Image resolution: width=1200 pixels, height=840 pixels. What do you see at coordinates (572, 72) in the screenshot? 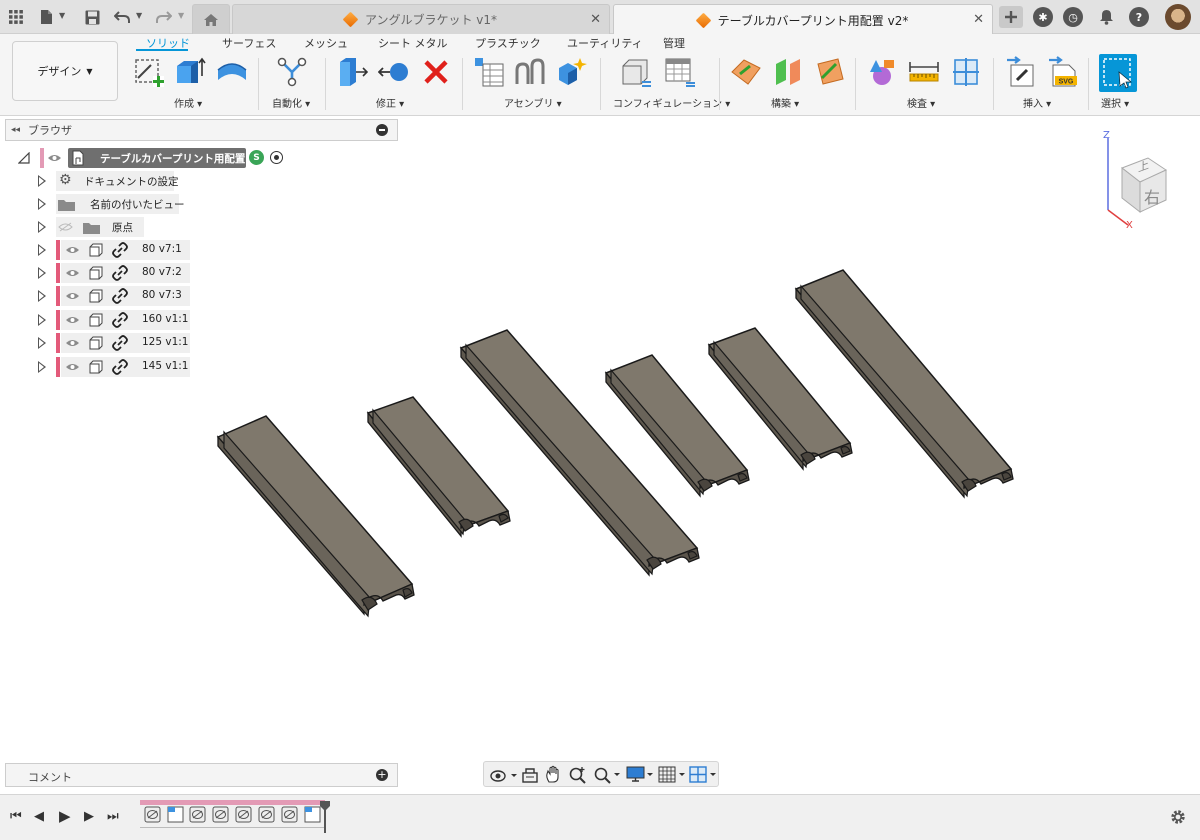
I see `as-built-joint-icon` at bounding box center [572, 72].